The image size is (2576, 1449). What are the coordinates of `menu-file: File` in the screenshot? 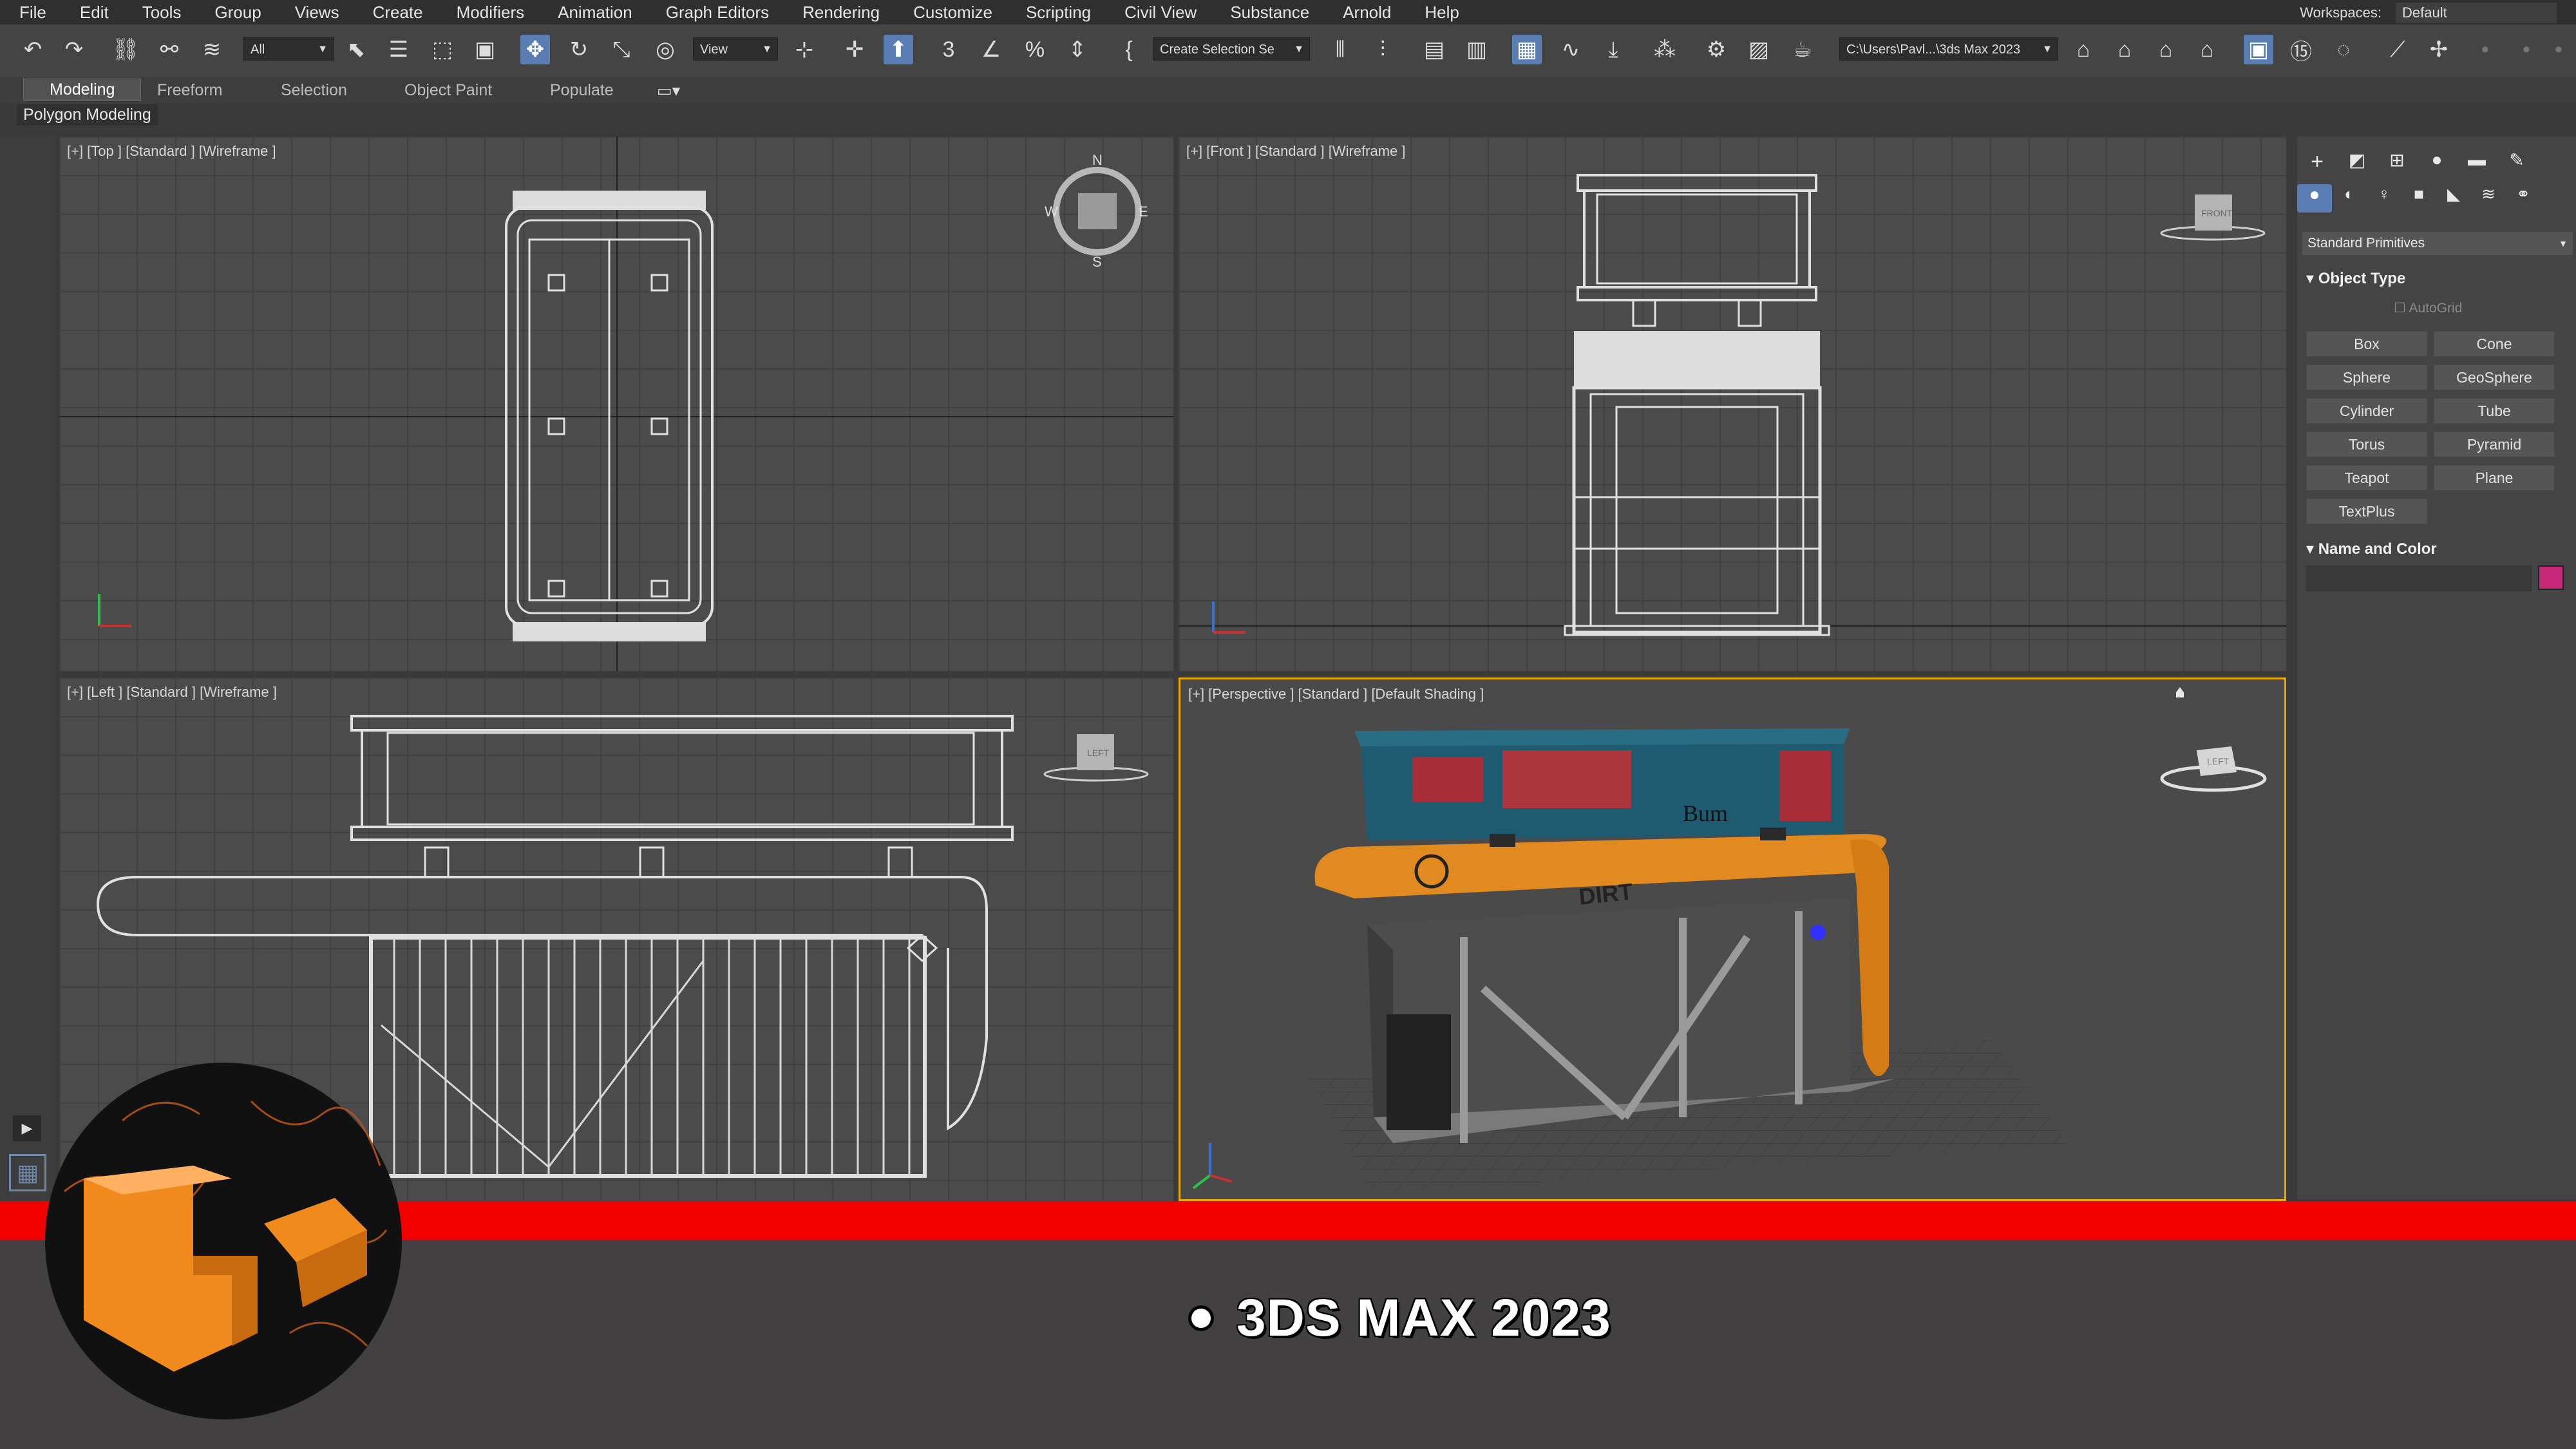 It's located at (23, 13).